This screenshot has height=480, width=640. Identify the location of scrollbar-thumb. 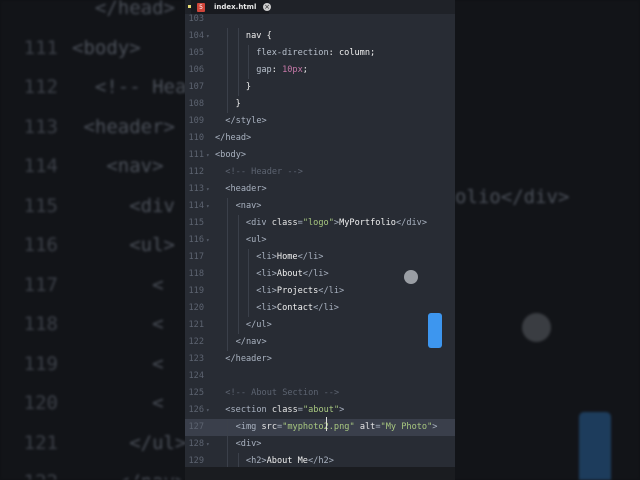
(435, 330).